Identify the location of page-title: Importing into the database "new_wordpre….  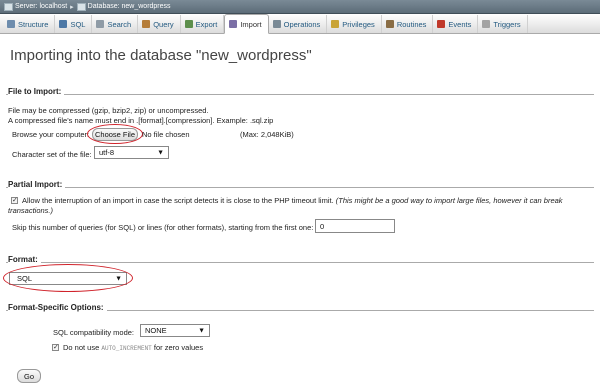
(161, 55).